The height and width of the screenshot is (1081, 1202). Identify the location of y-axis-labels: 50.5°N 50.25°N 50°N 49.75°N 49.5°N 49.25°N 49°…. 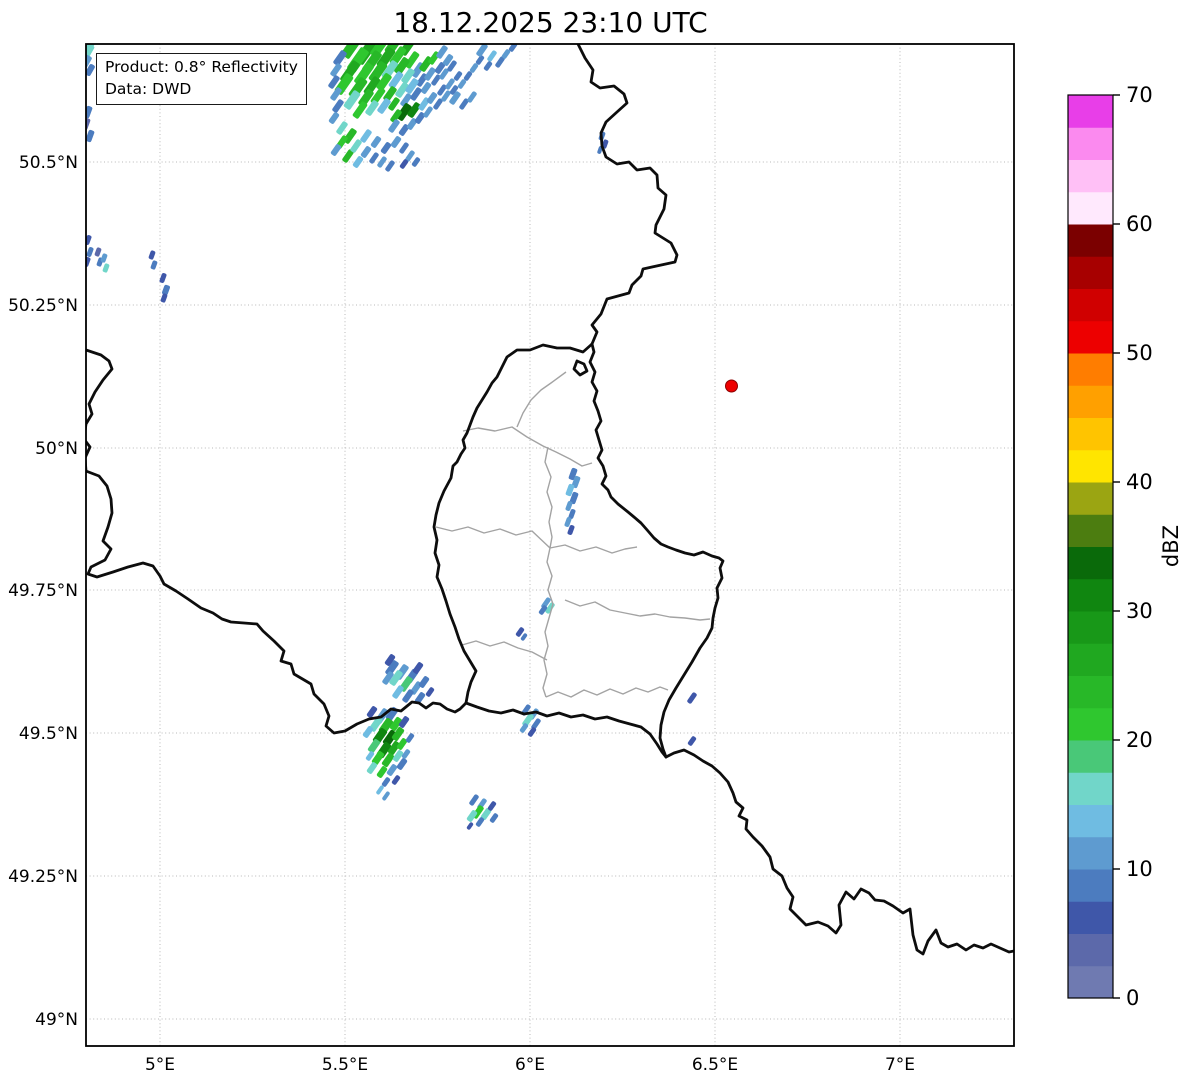
(43, 591).